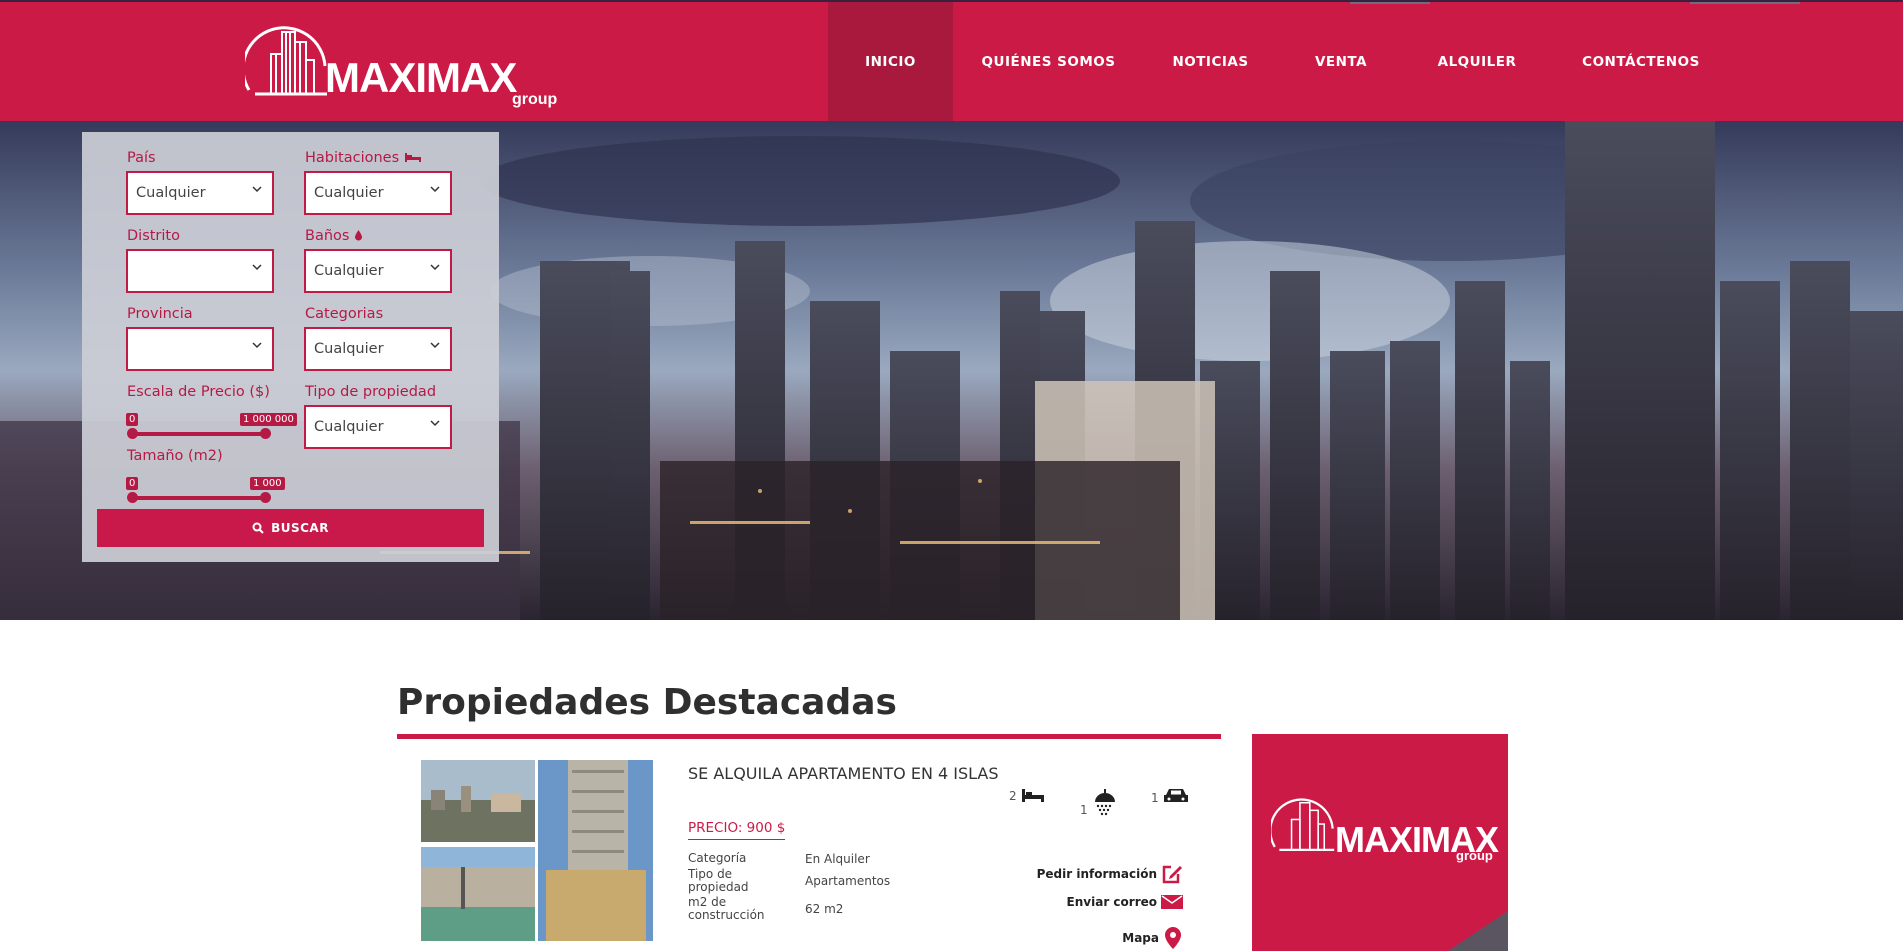 This screenshot has height=951, width=1903. Describe the element at coordinates (809, 736) in the screenshot. I see `title-divider` at that location.